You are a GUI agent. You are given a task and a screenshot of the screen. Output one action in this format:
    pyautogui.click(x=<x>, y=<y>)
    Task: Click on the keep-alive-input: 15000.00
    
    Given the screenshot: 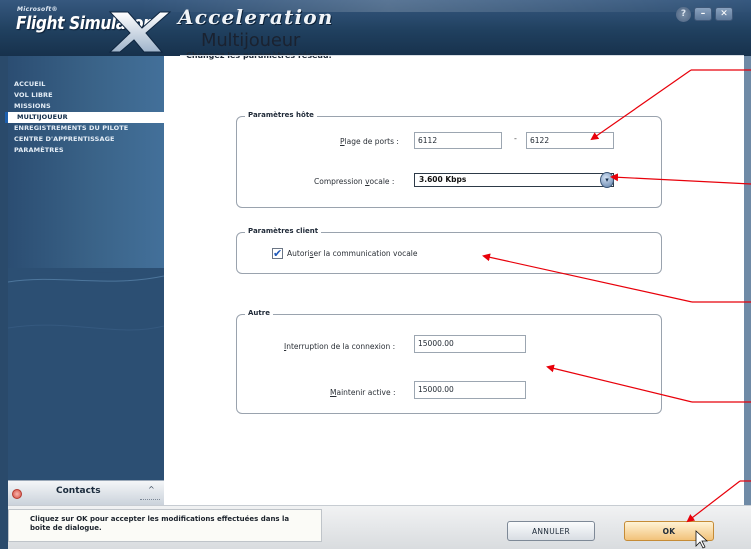 What is the action you would take?
    pyautogui.click(x=470, y=390)
    